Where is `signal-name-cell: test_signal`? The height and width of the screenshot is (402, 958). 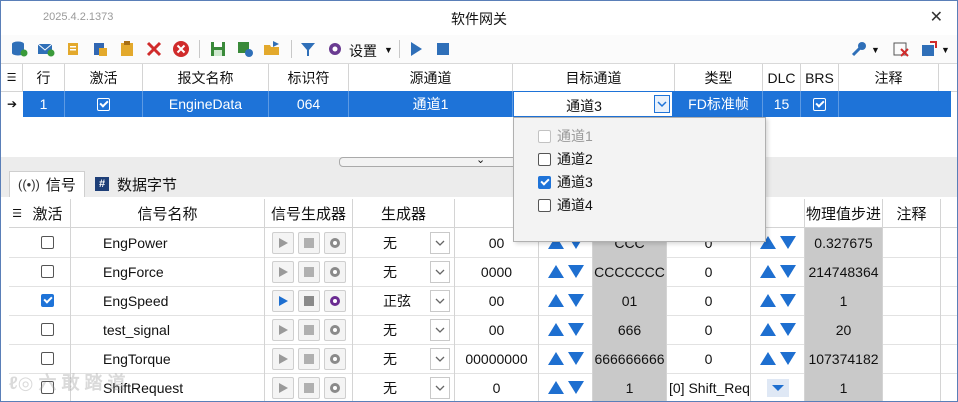
signal-name-cell: test_signal is located at coordinates (168, 329).